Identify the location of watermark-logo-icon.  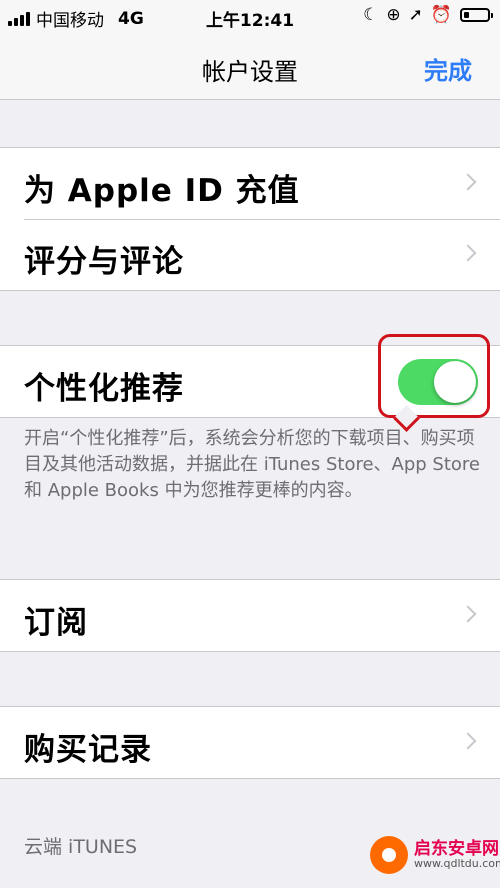
(389, 855).